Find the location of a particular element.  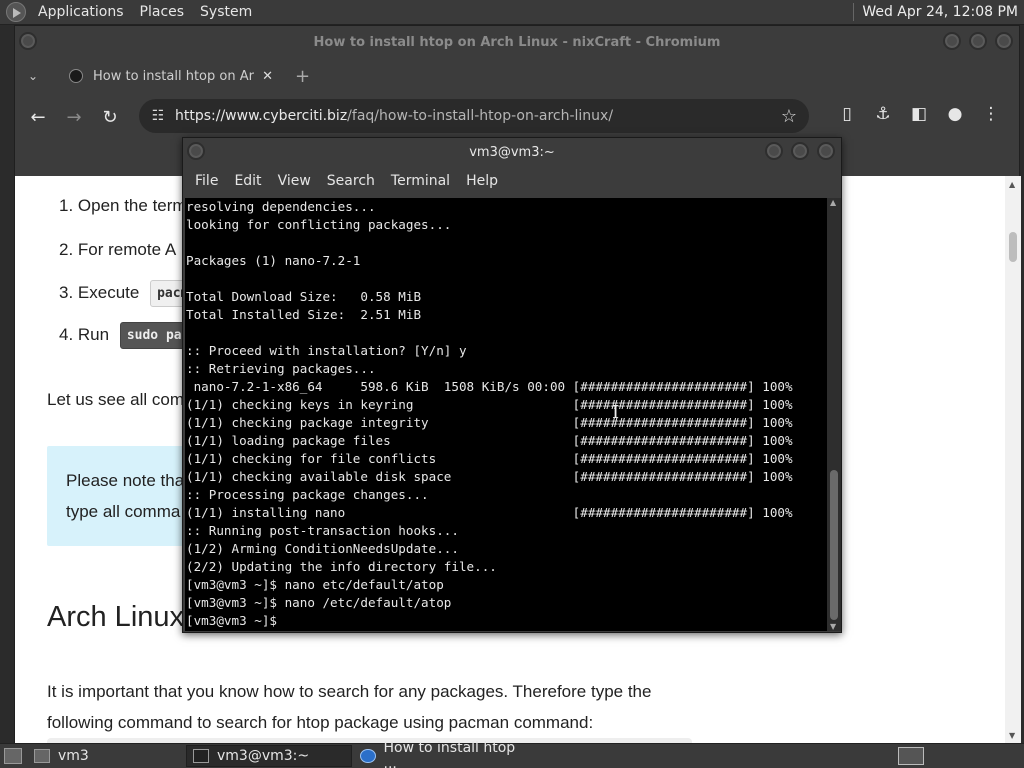

terminal-menu-edit: Edit is located at coordinates (247, 181).